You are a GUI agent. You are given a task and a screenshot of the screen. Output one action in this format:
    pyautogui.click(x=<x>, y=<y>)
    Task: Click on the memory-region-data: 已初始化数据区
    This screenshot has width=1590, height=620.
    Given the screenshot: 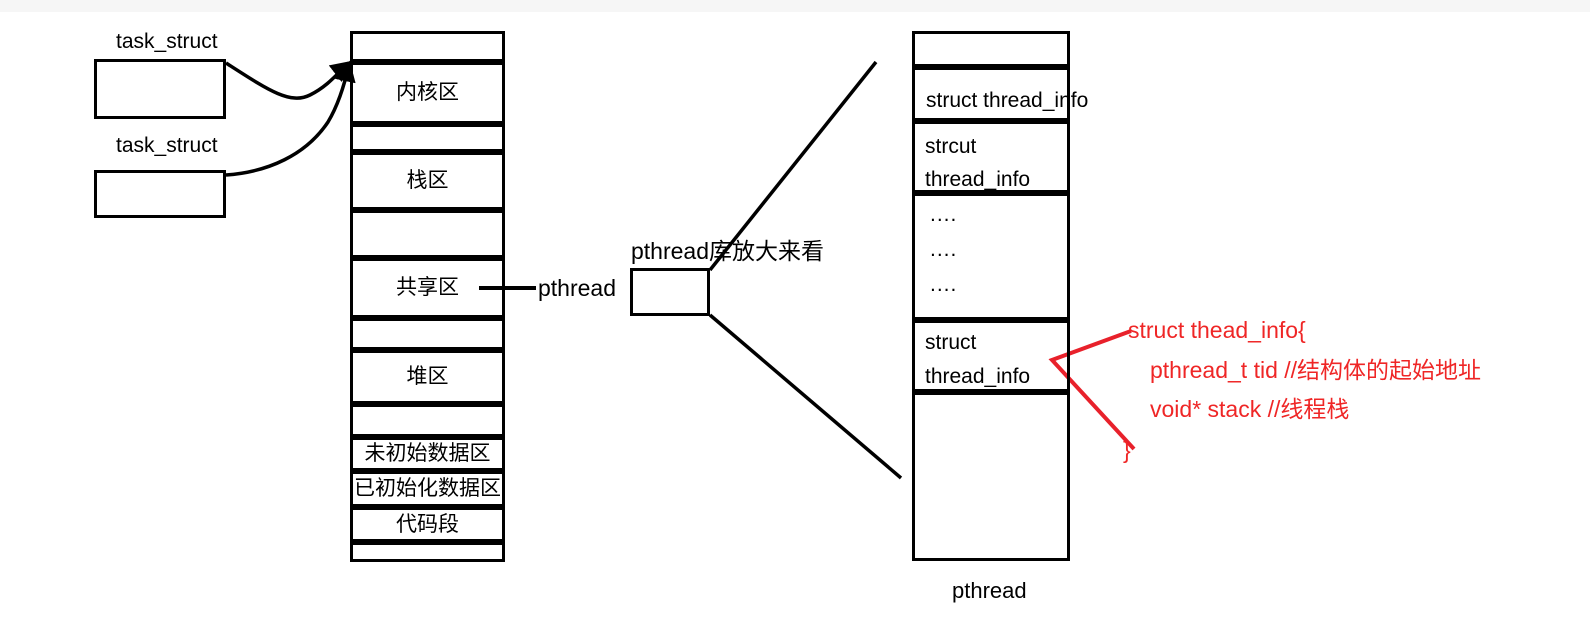 What is the action you would take?
    pyautogui.click(x=427, y=489)
    